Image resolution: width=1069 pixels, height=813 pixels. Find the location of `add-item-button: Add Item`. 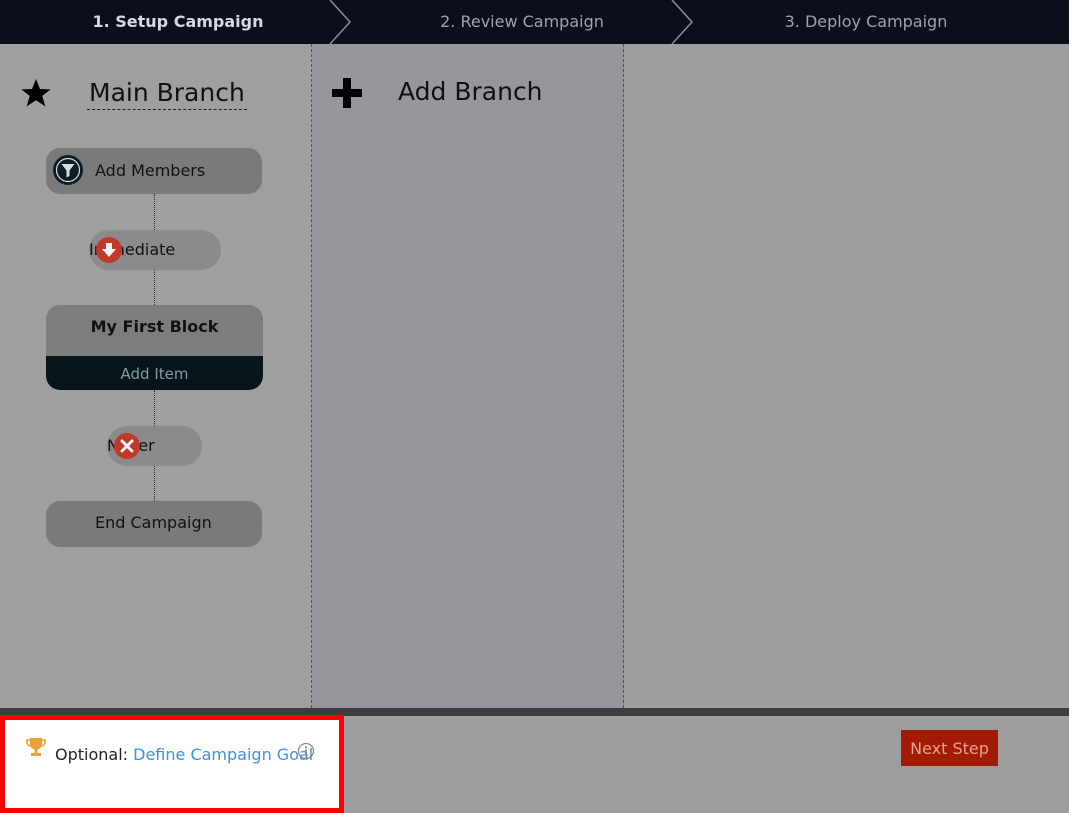

add-item-button: Add Item is located at coordinates (154, 373).